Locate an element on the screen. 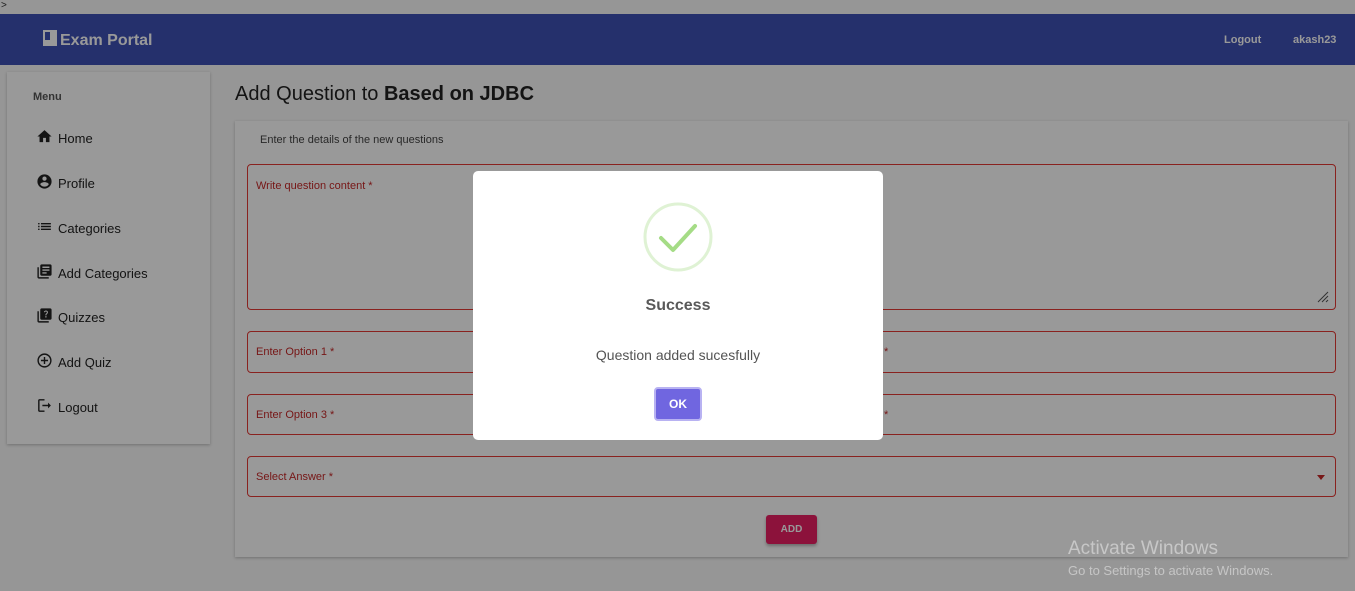 Image resolution: width=1355 pixels, height=591 pixels. dialog-title: Success is located at coordinates (678, 305).